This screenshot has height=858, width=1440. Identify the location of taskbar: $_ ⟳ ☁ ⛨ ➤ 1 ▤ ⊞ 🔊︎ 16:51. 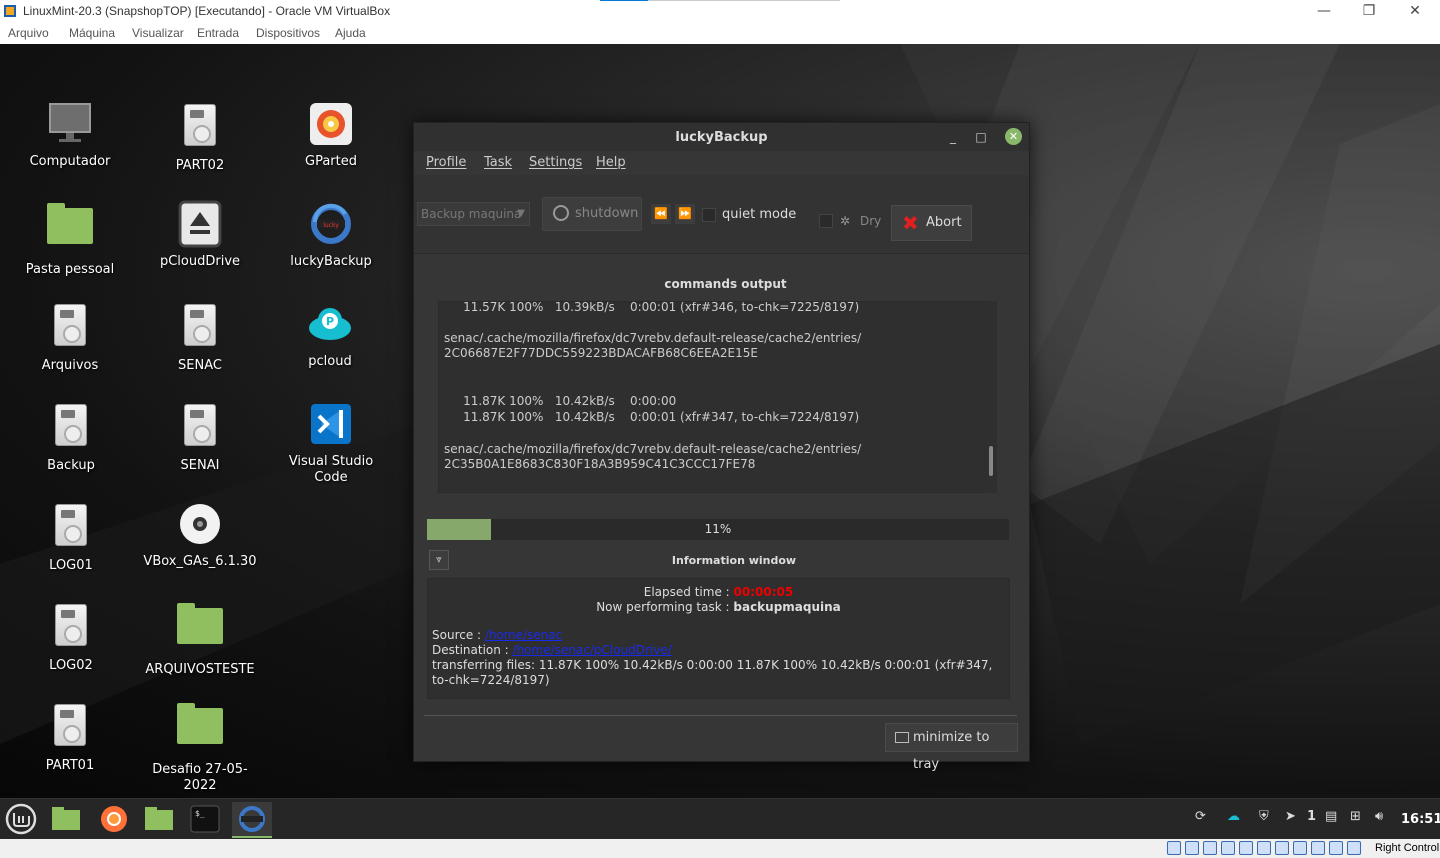
(720, 819).